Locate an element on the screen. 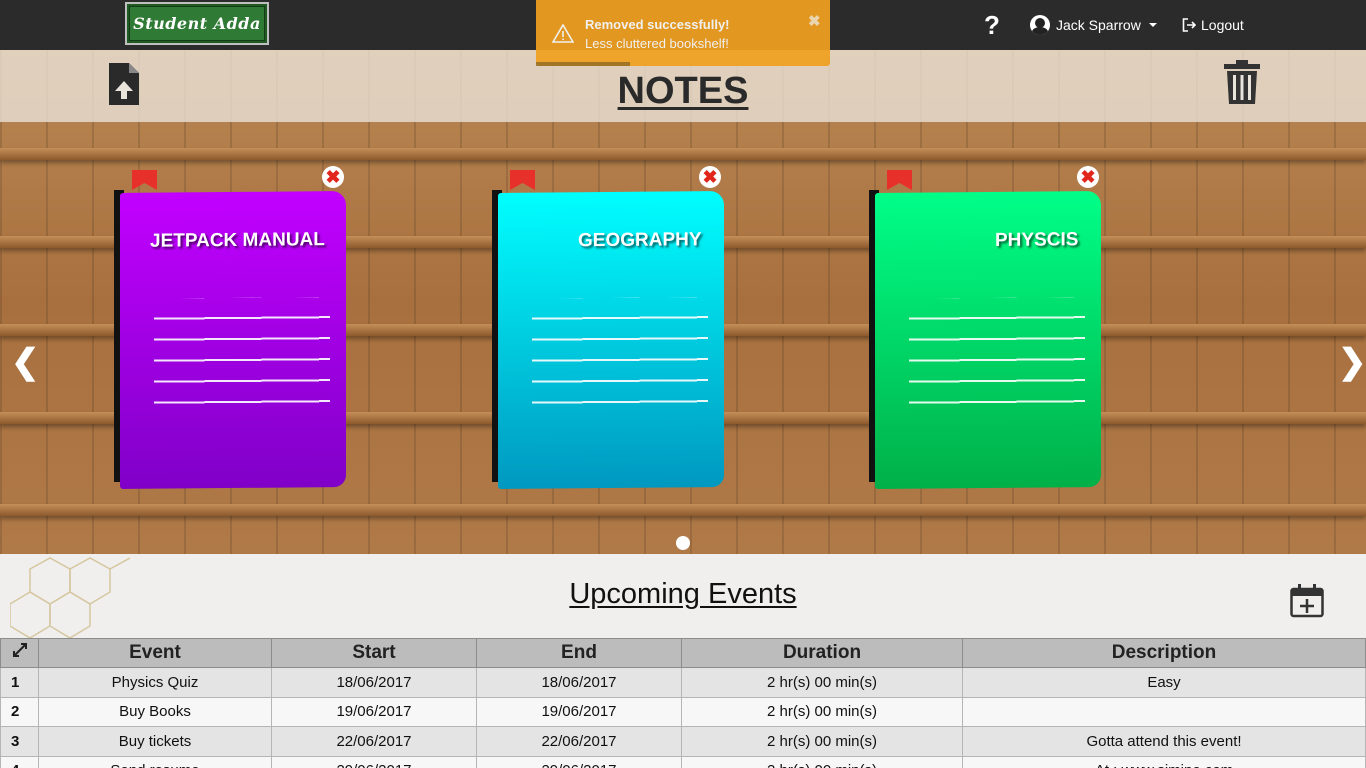 The height and width of the screenshot is (768, 1366). toast-title: Removed successfully! is located at coordinates (657, 24).